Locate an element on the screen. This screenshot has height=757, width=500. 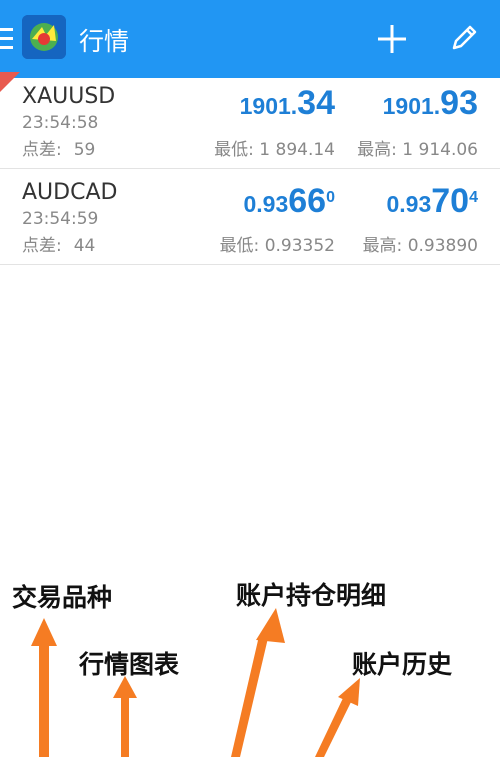
arrow-positions is located at coordinates (258, 682).